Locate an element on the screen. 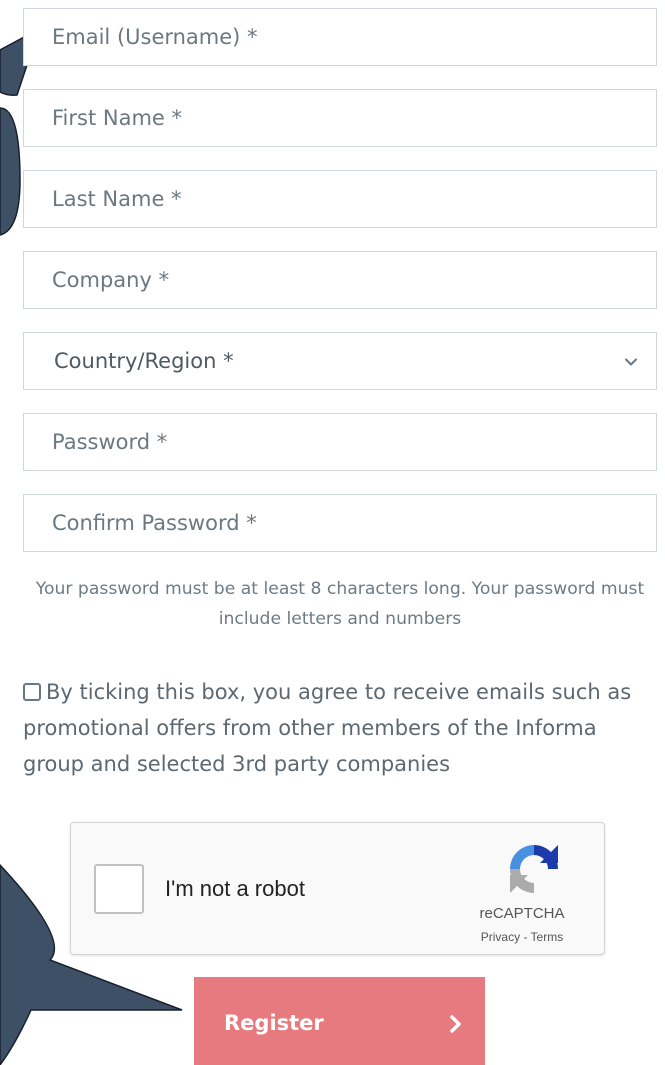 Image resolution: width=665 pixels, height=1065 pixels. country-region-selected-value: Country/Region * is located at coordinates (144, 361).